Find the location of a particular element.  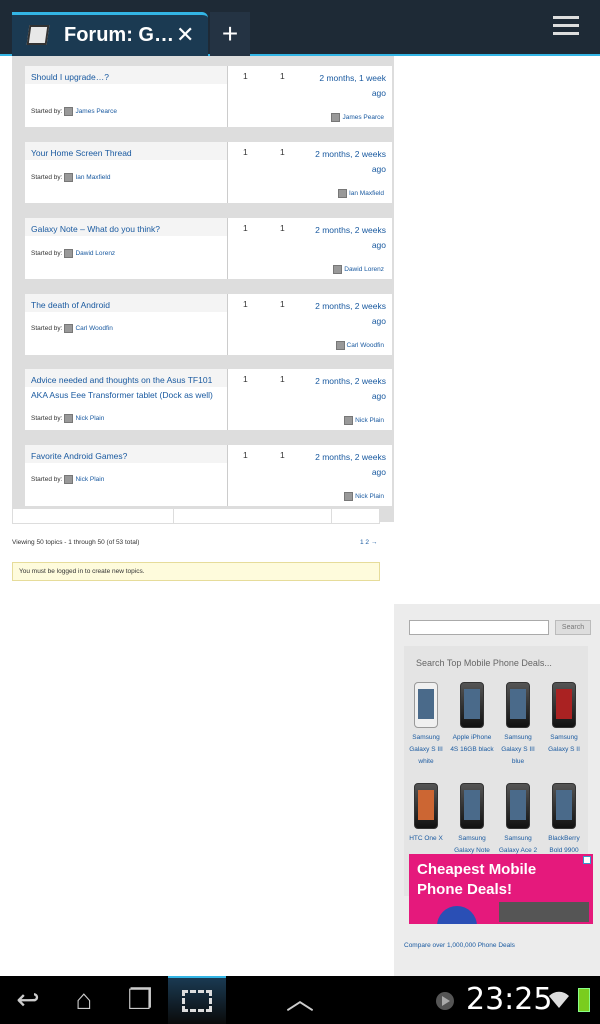

topic-title-link: Favorite Android Games? is located at coordinates (129, 456).